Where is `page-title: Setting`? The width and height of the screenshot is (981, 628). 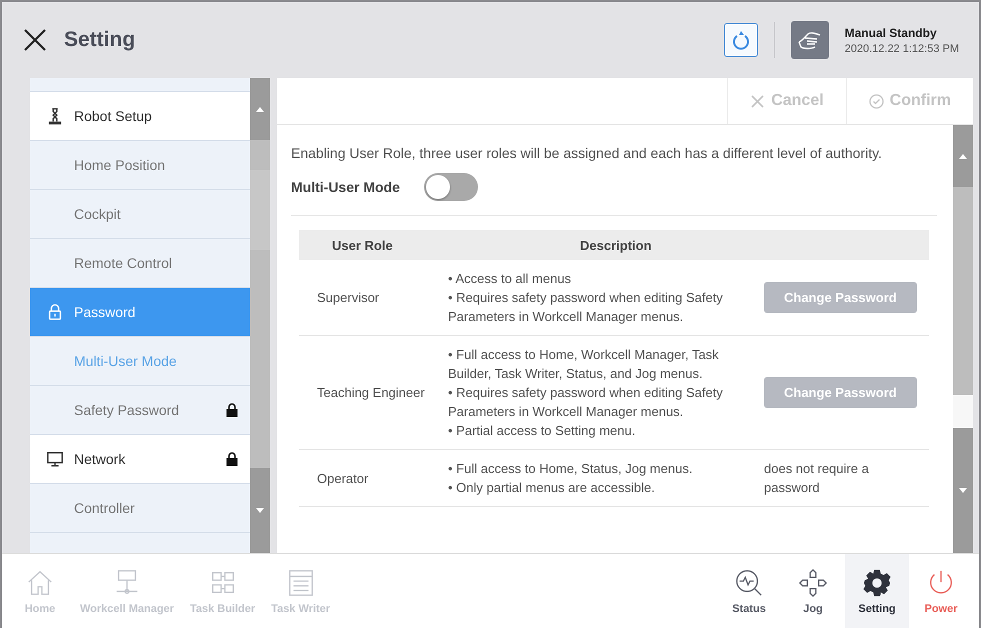 page-title: Setting is located at coordinates (100, 40).